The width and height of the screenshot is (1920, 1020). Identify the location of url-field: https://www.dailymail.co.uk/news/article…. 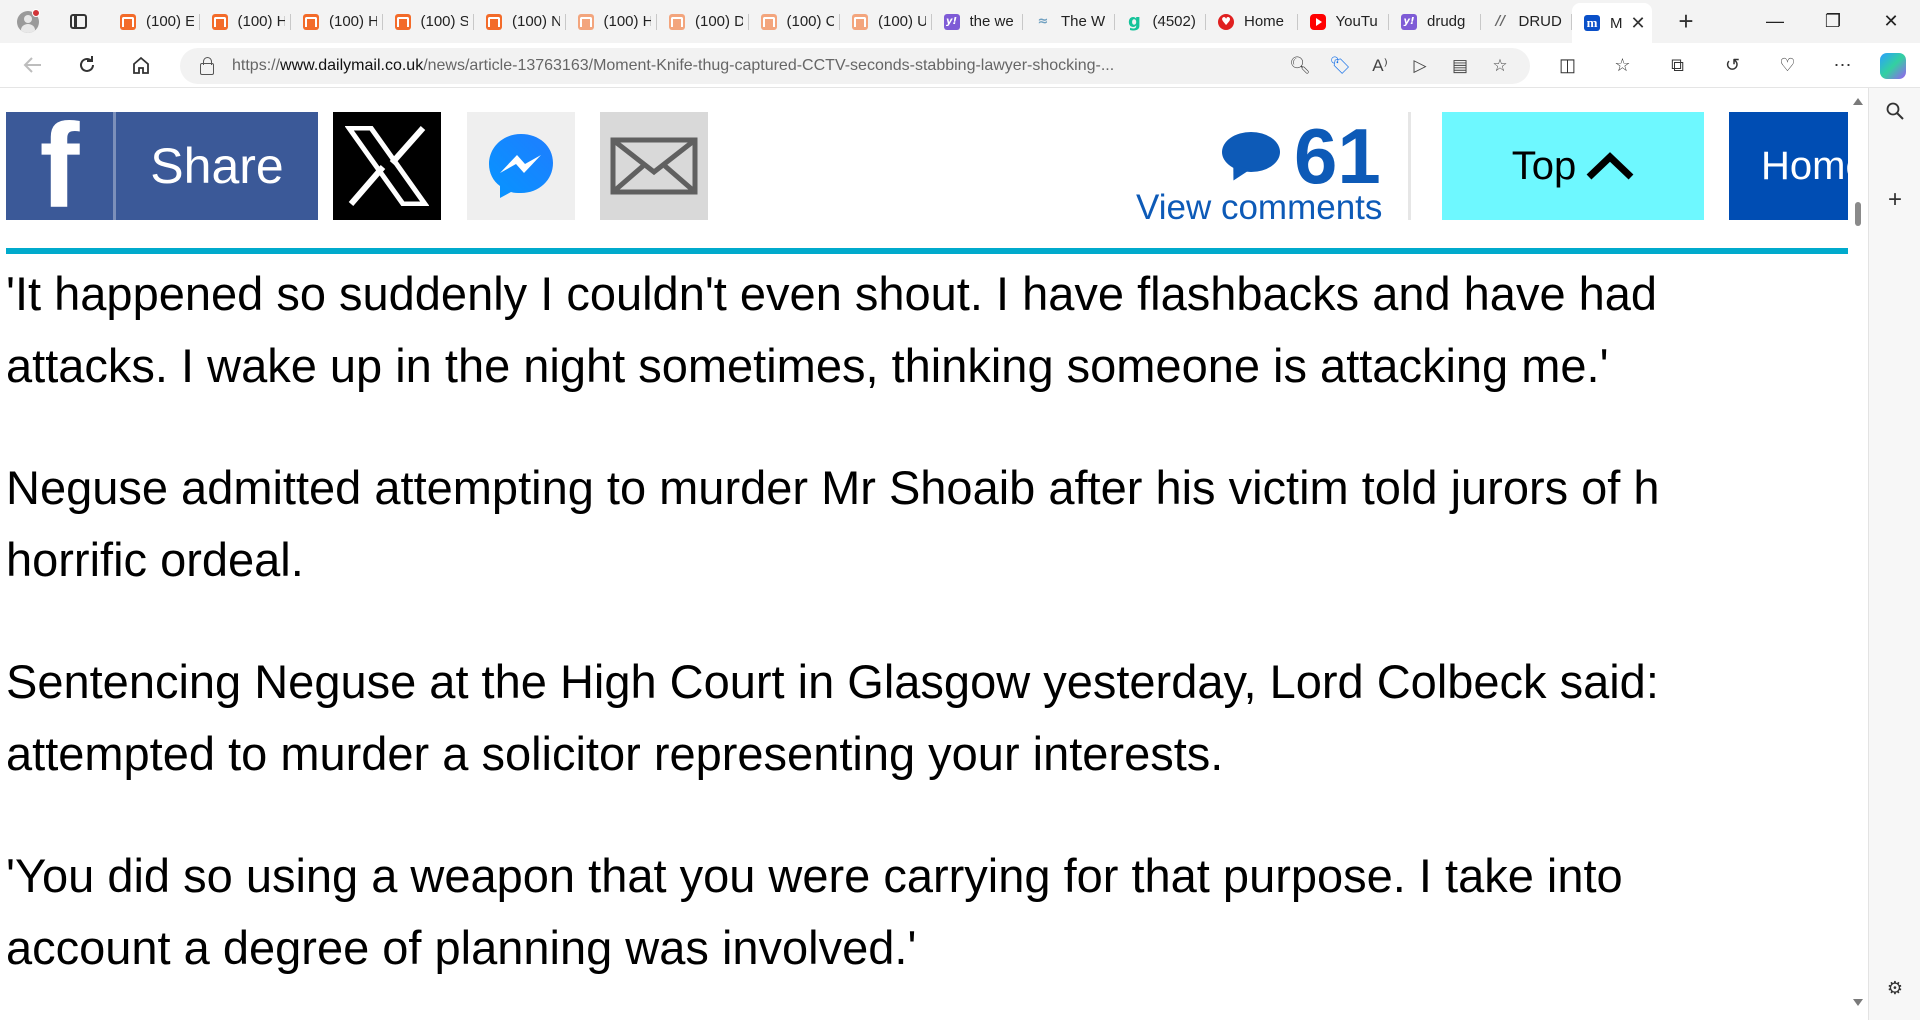
(855, 66).